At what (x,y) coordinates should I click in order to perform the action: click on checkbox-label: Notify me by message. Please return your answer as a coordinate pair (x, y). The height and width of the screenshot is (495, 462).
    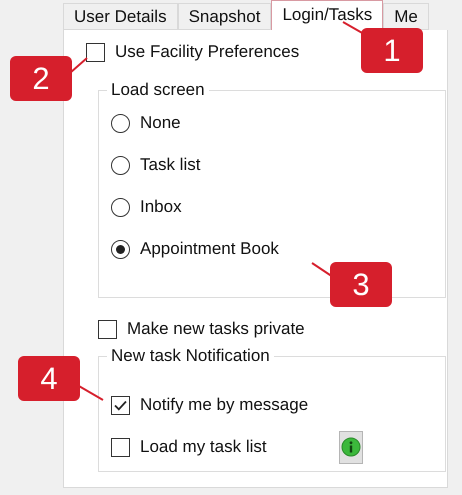
    Looking at the image, I should click on (224, 405).